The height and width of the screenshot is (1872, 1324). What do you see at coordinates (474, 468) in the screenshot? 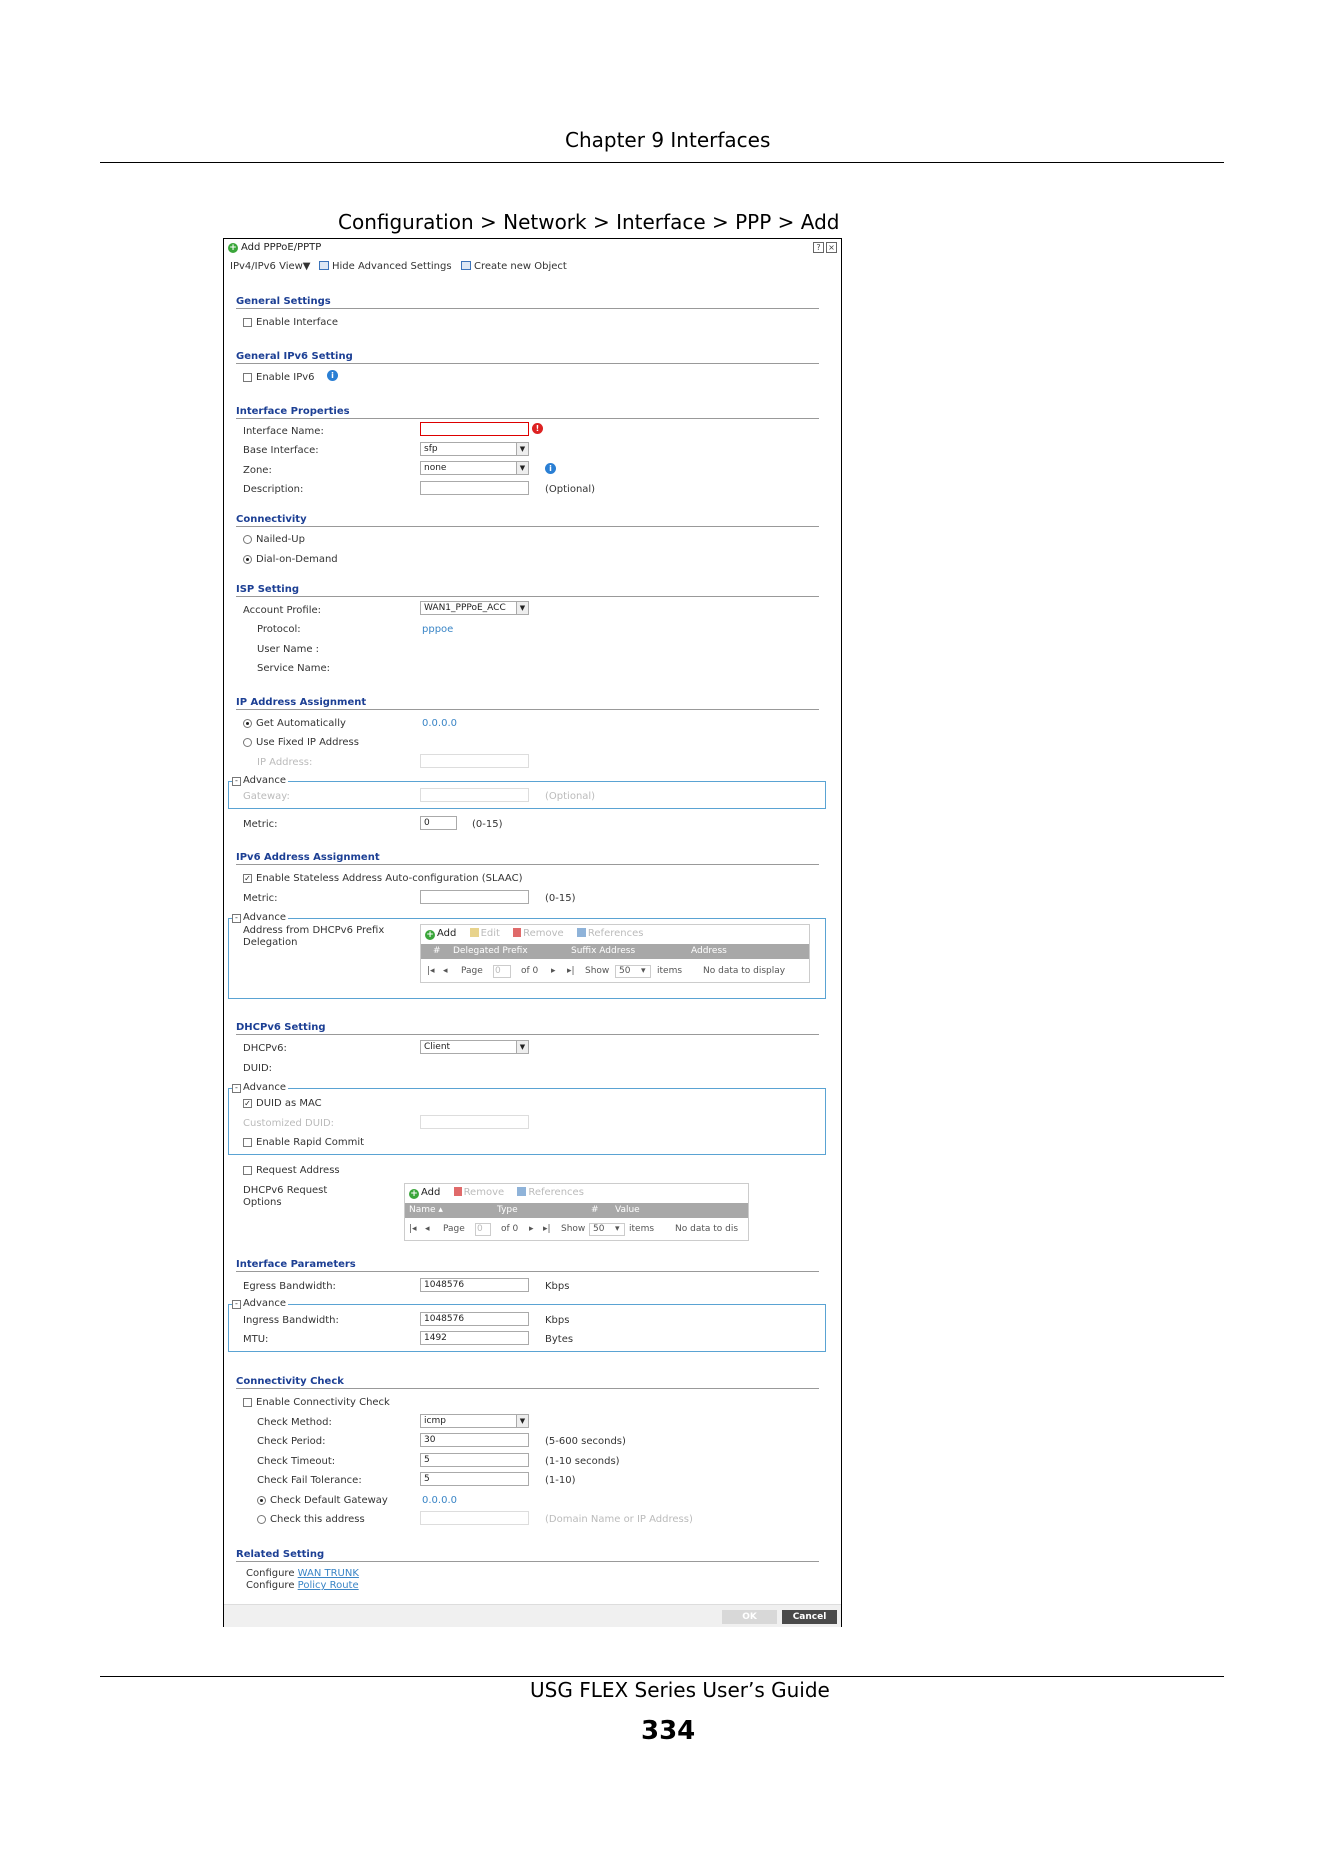
I see `zone-select: none ▼` at bounding box center [474, 468].